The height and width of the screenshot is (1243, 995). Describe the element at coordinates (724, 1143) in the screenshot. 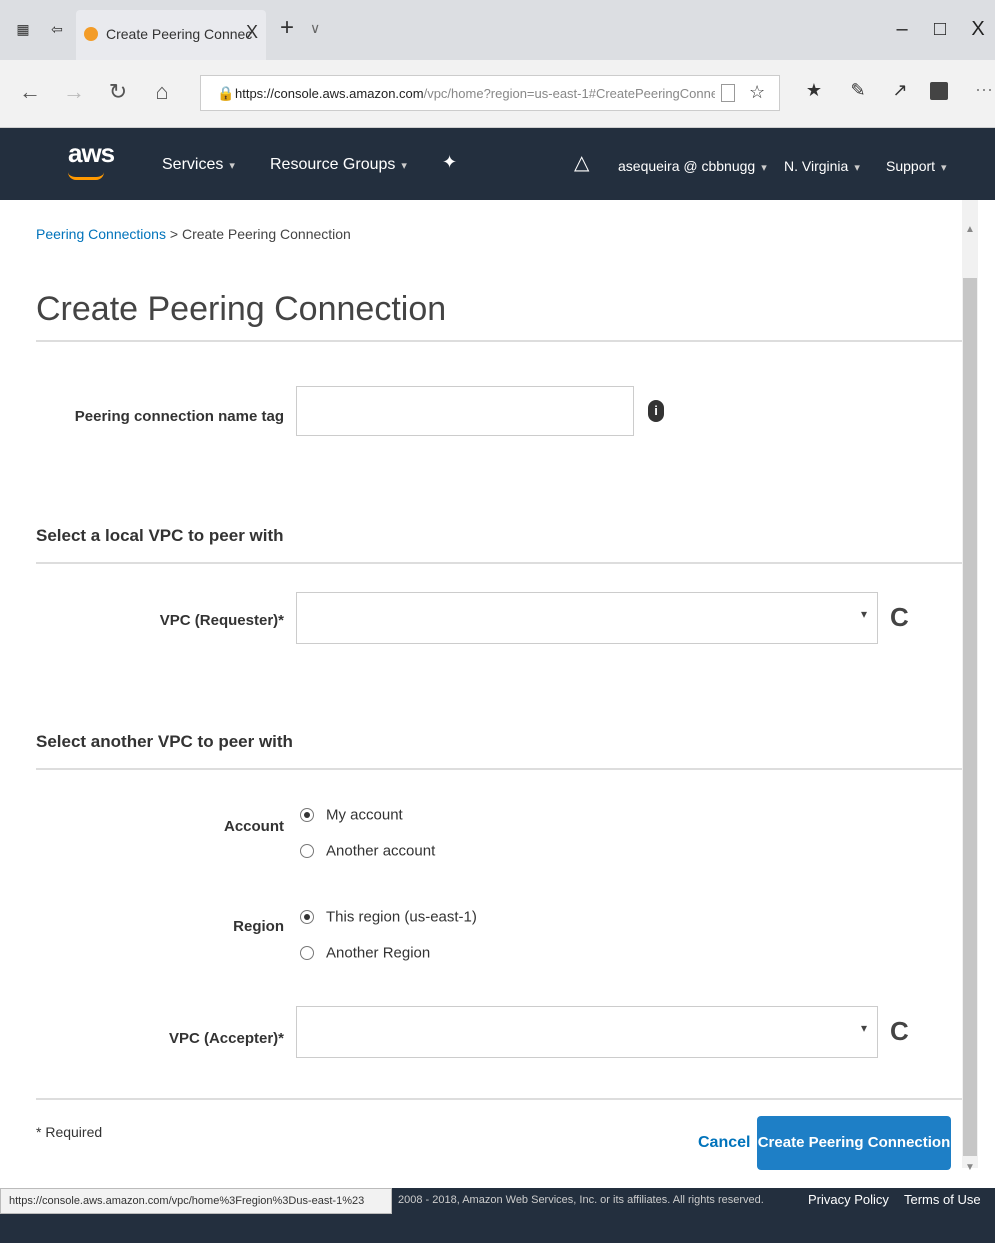

I see `cancel-button: Cancel` at that location.